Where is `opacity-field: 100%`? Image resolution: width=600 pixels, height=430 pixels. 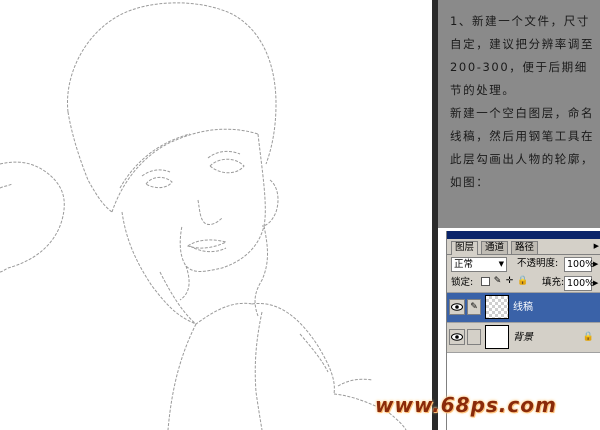 opacity-field: 100% is located at coordinates (579, 264).